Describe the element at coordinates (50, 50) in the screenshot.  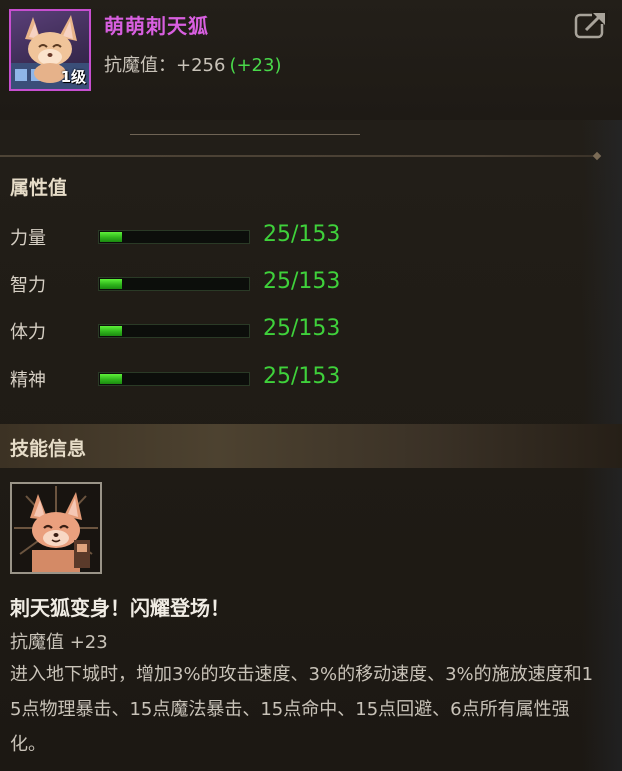
I see `item-portrait: 1级` at that location.